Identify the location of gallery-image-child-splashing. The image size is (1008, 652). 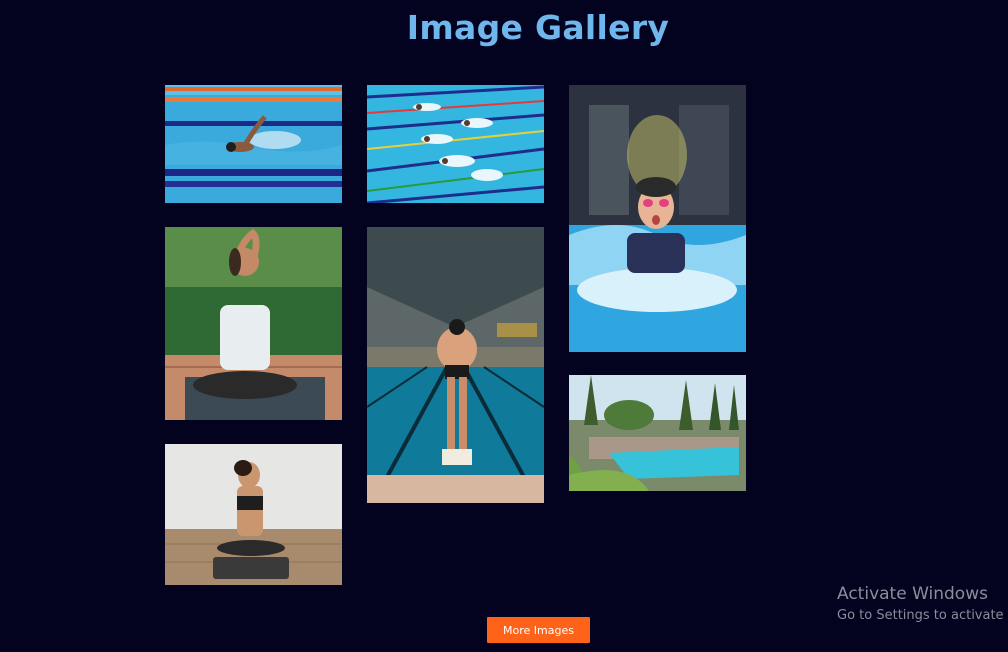
(657, 218).